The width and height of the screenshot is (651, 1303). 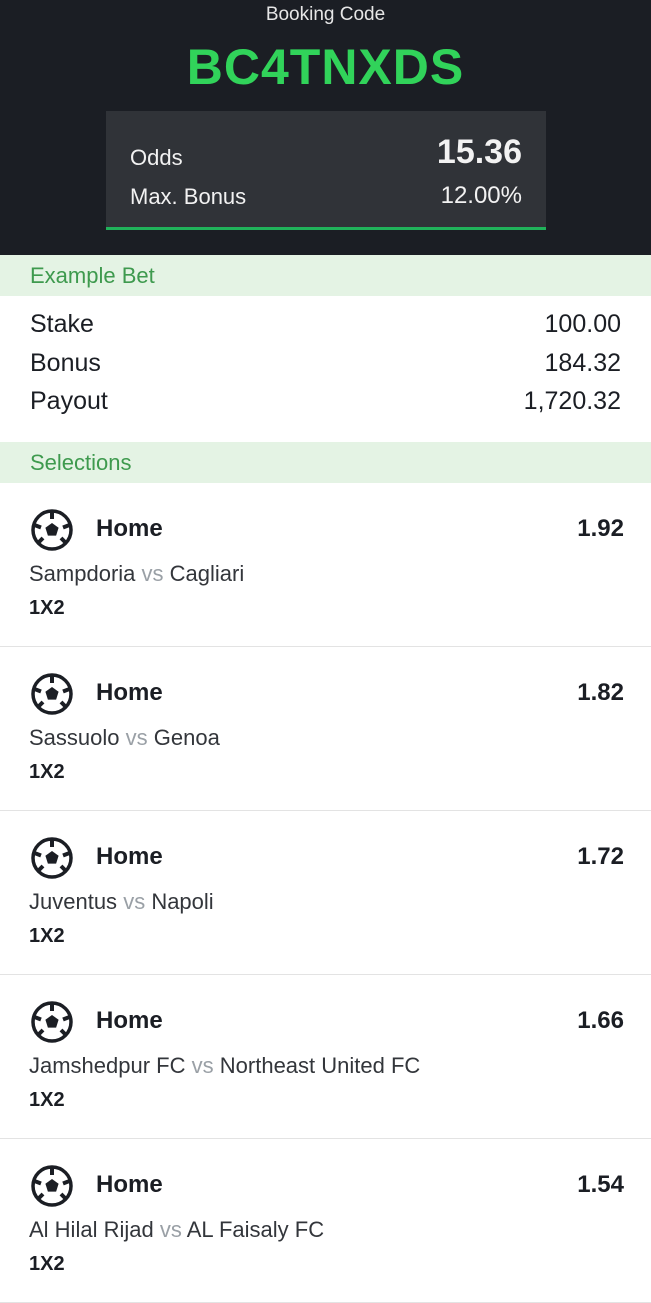 What do you see at coordinates (182, 901) in the screenshot?
I see `away-team: Napoli` at bounding box center [182, 901].